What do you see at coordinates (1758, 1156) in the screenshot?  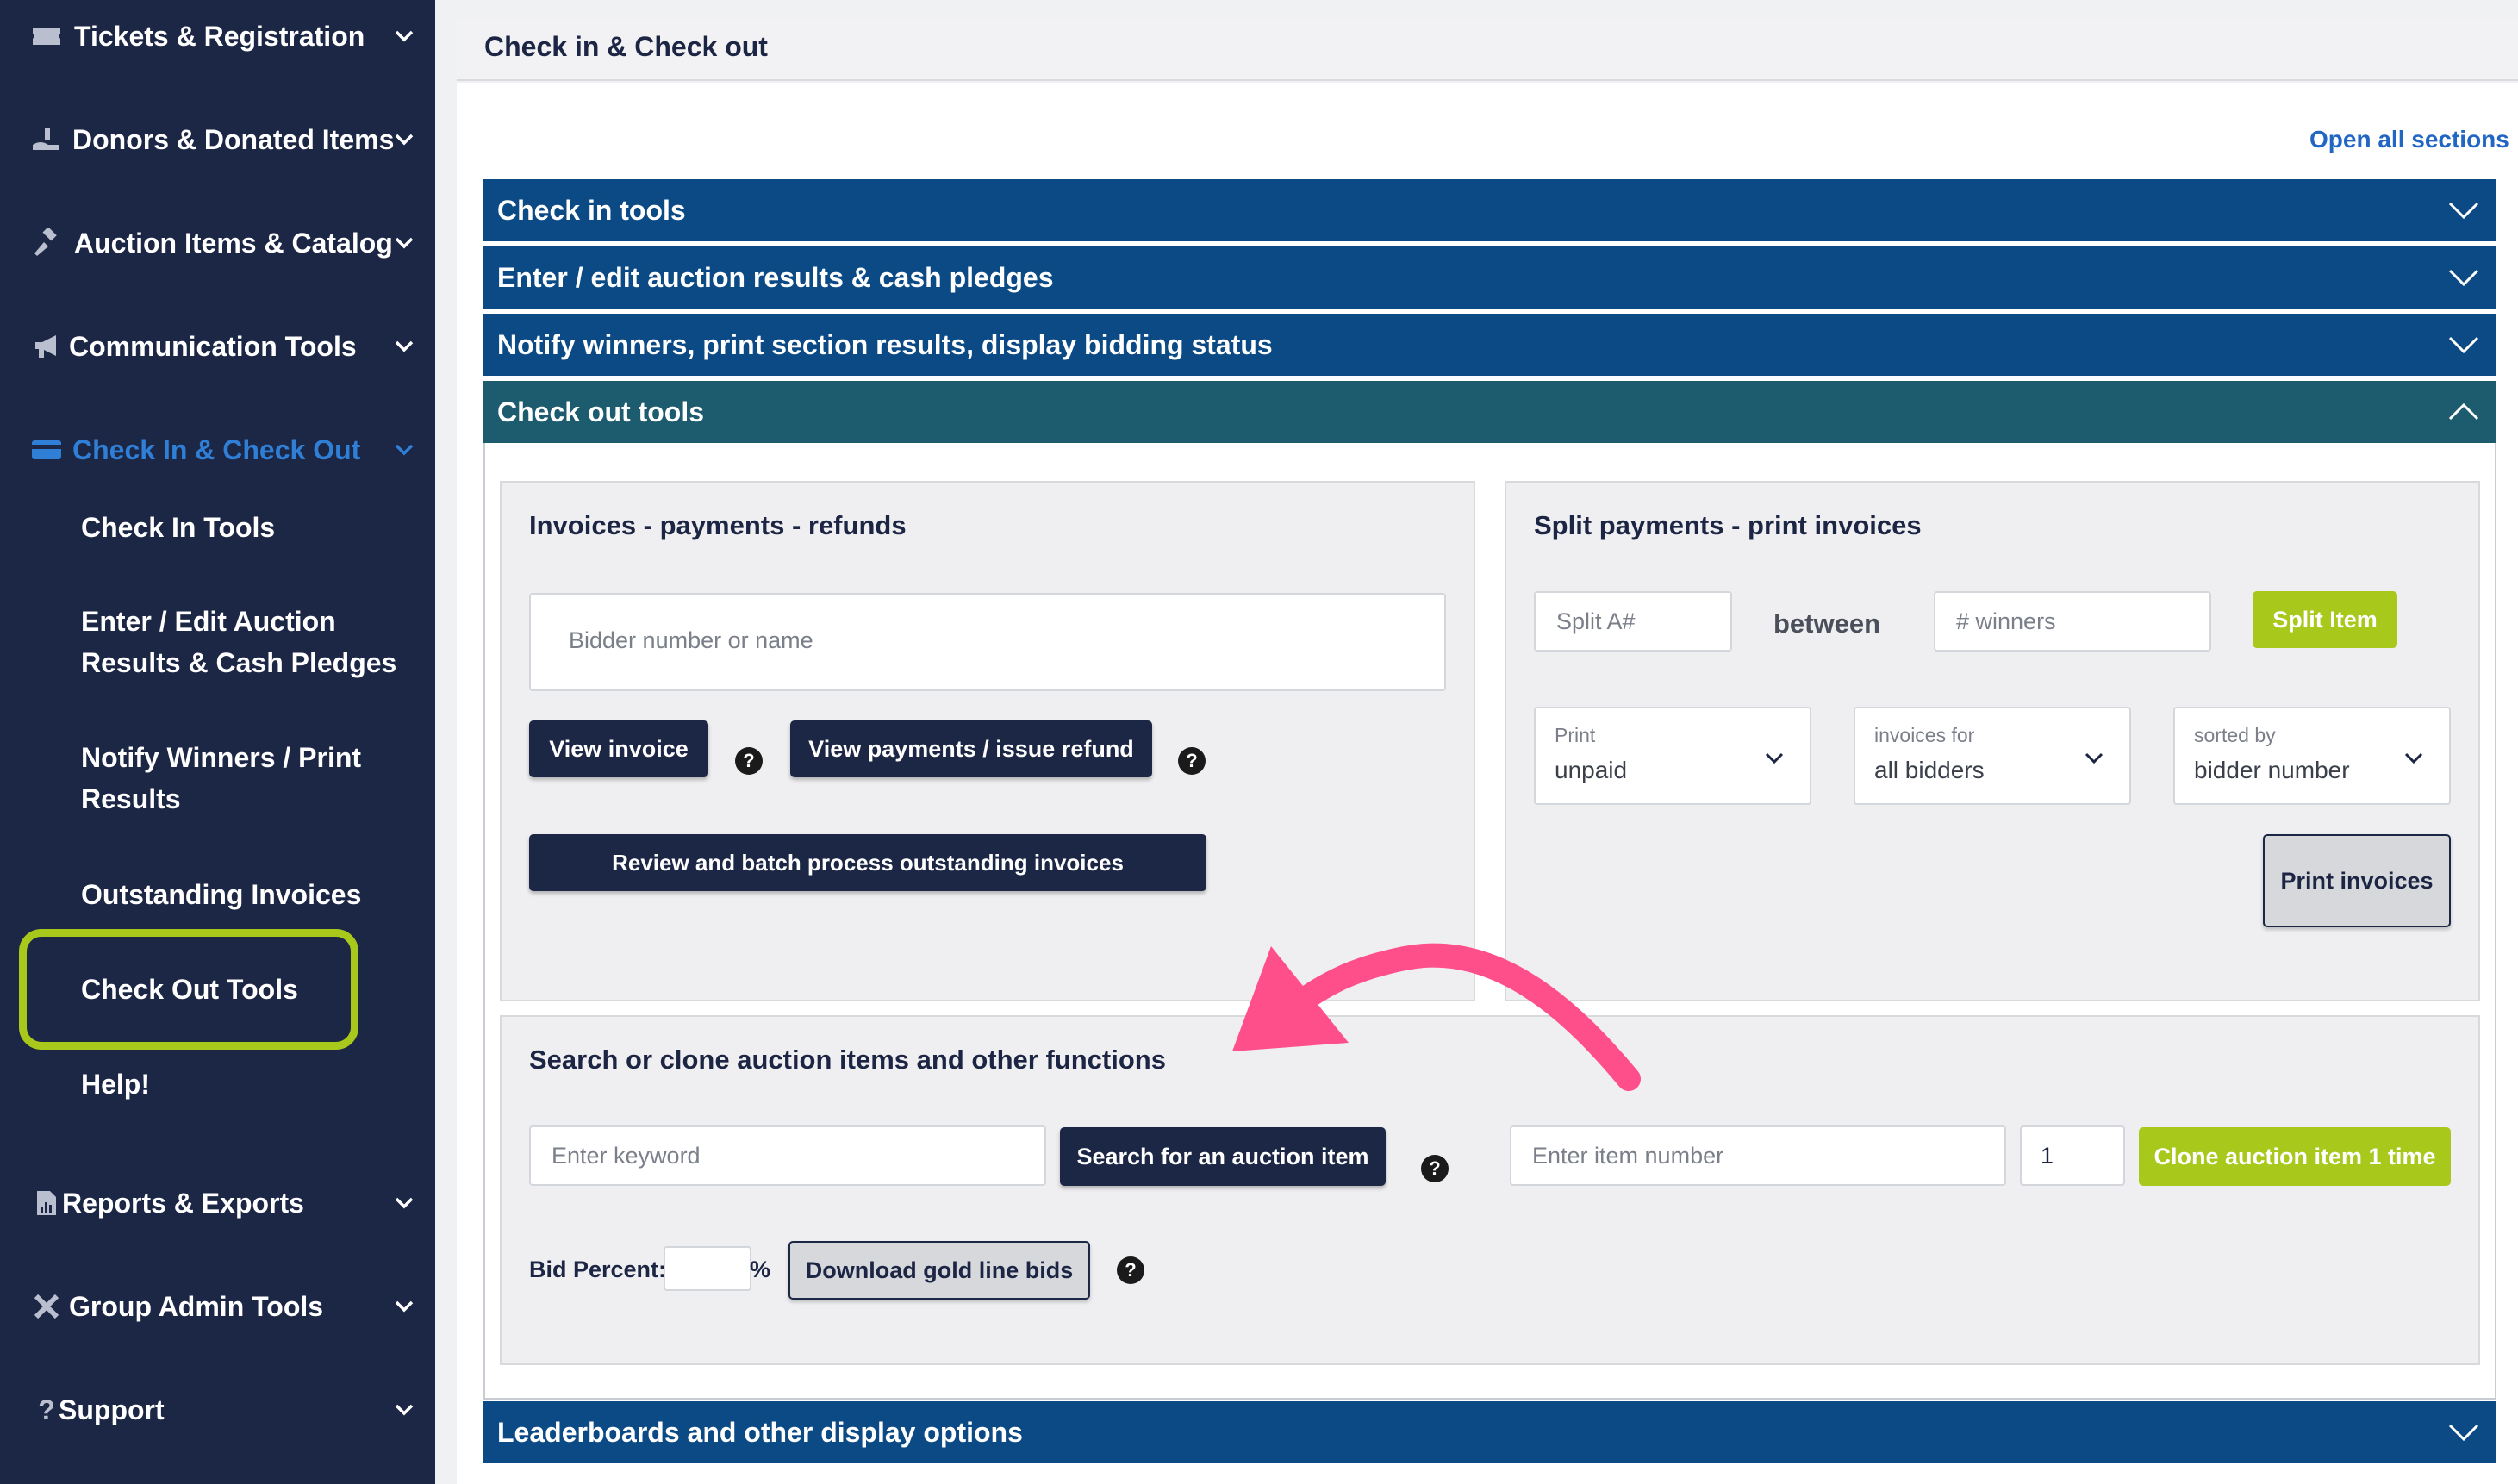 I see `item-number-input: Enter item number` at bounding box center [1758, 1156].